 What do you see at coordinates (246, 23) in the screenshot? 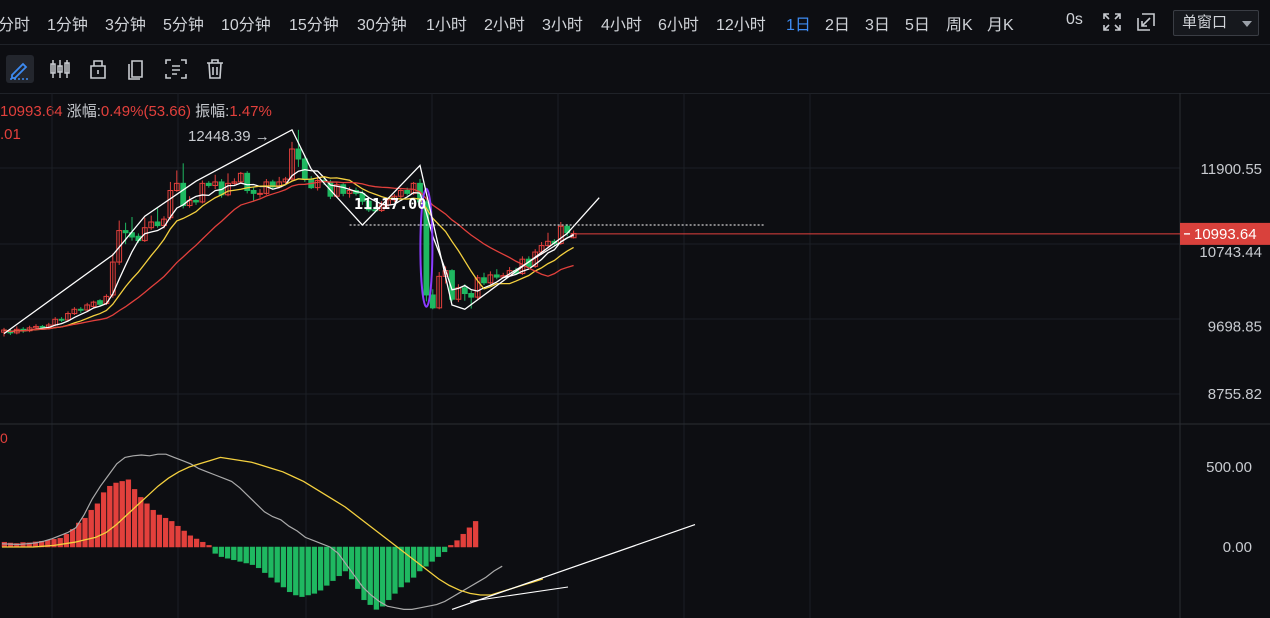
I see `interval-4: 10分钟` at bounding box center [246, 23].